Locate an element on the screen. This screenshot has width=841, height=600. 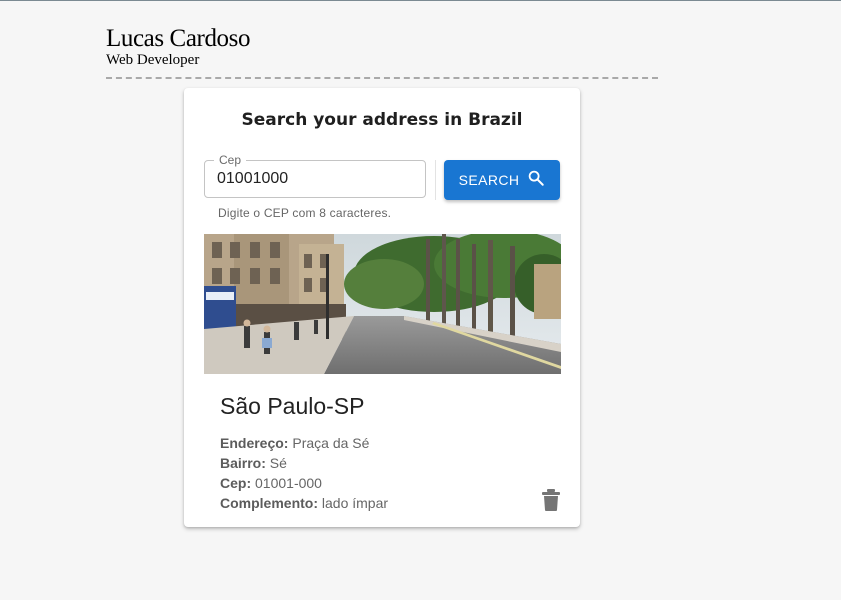
search-button: SEARCH is located at coordinates (502, 180).